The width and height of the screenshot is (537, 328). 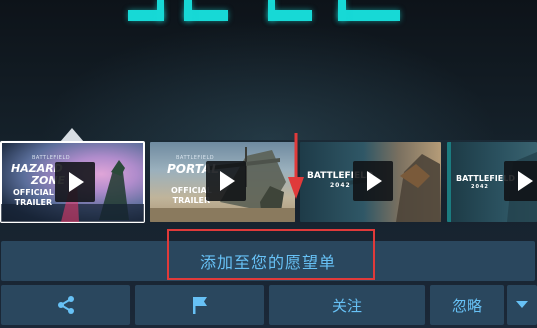 I want to click on thumbnail-tag: OFFICIAL TRAILER, so click(x=33, y=198).